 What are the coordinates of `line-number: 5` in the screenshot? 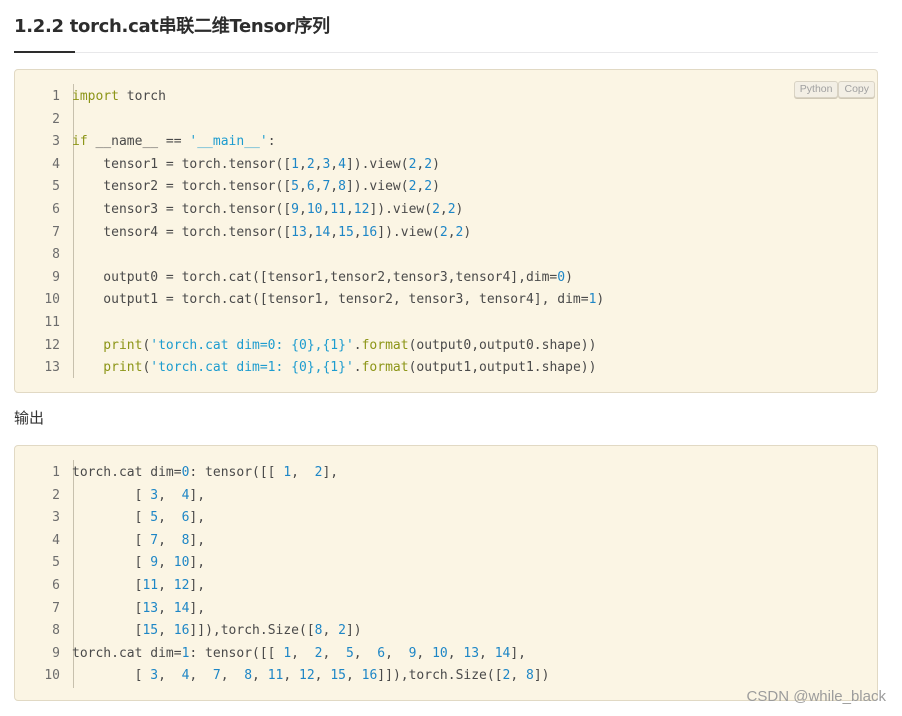 It's located at (56, 187).